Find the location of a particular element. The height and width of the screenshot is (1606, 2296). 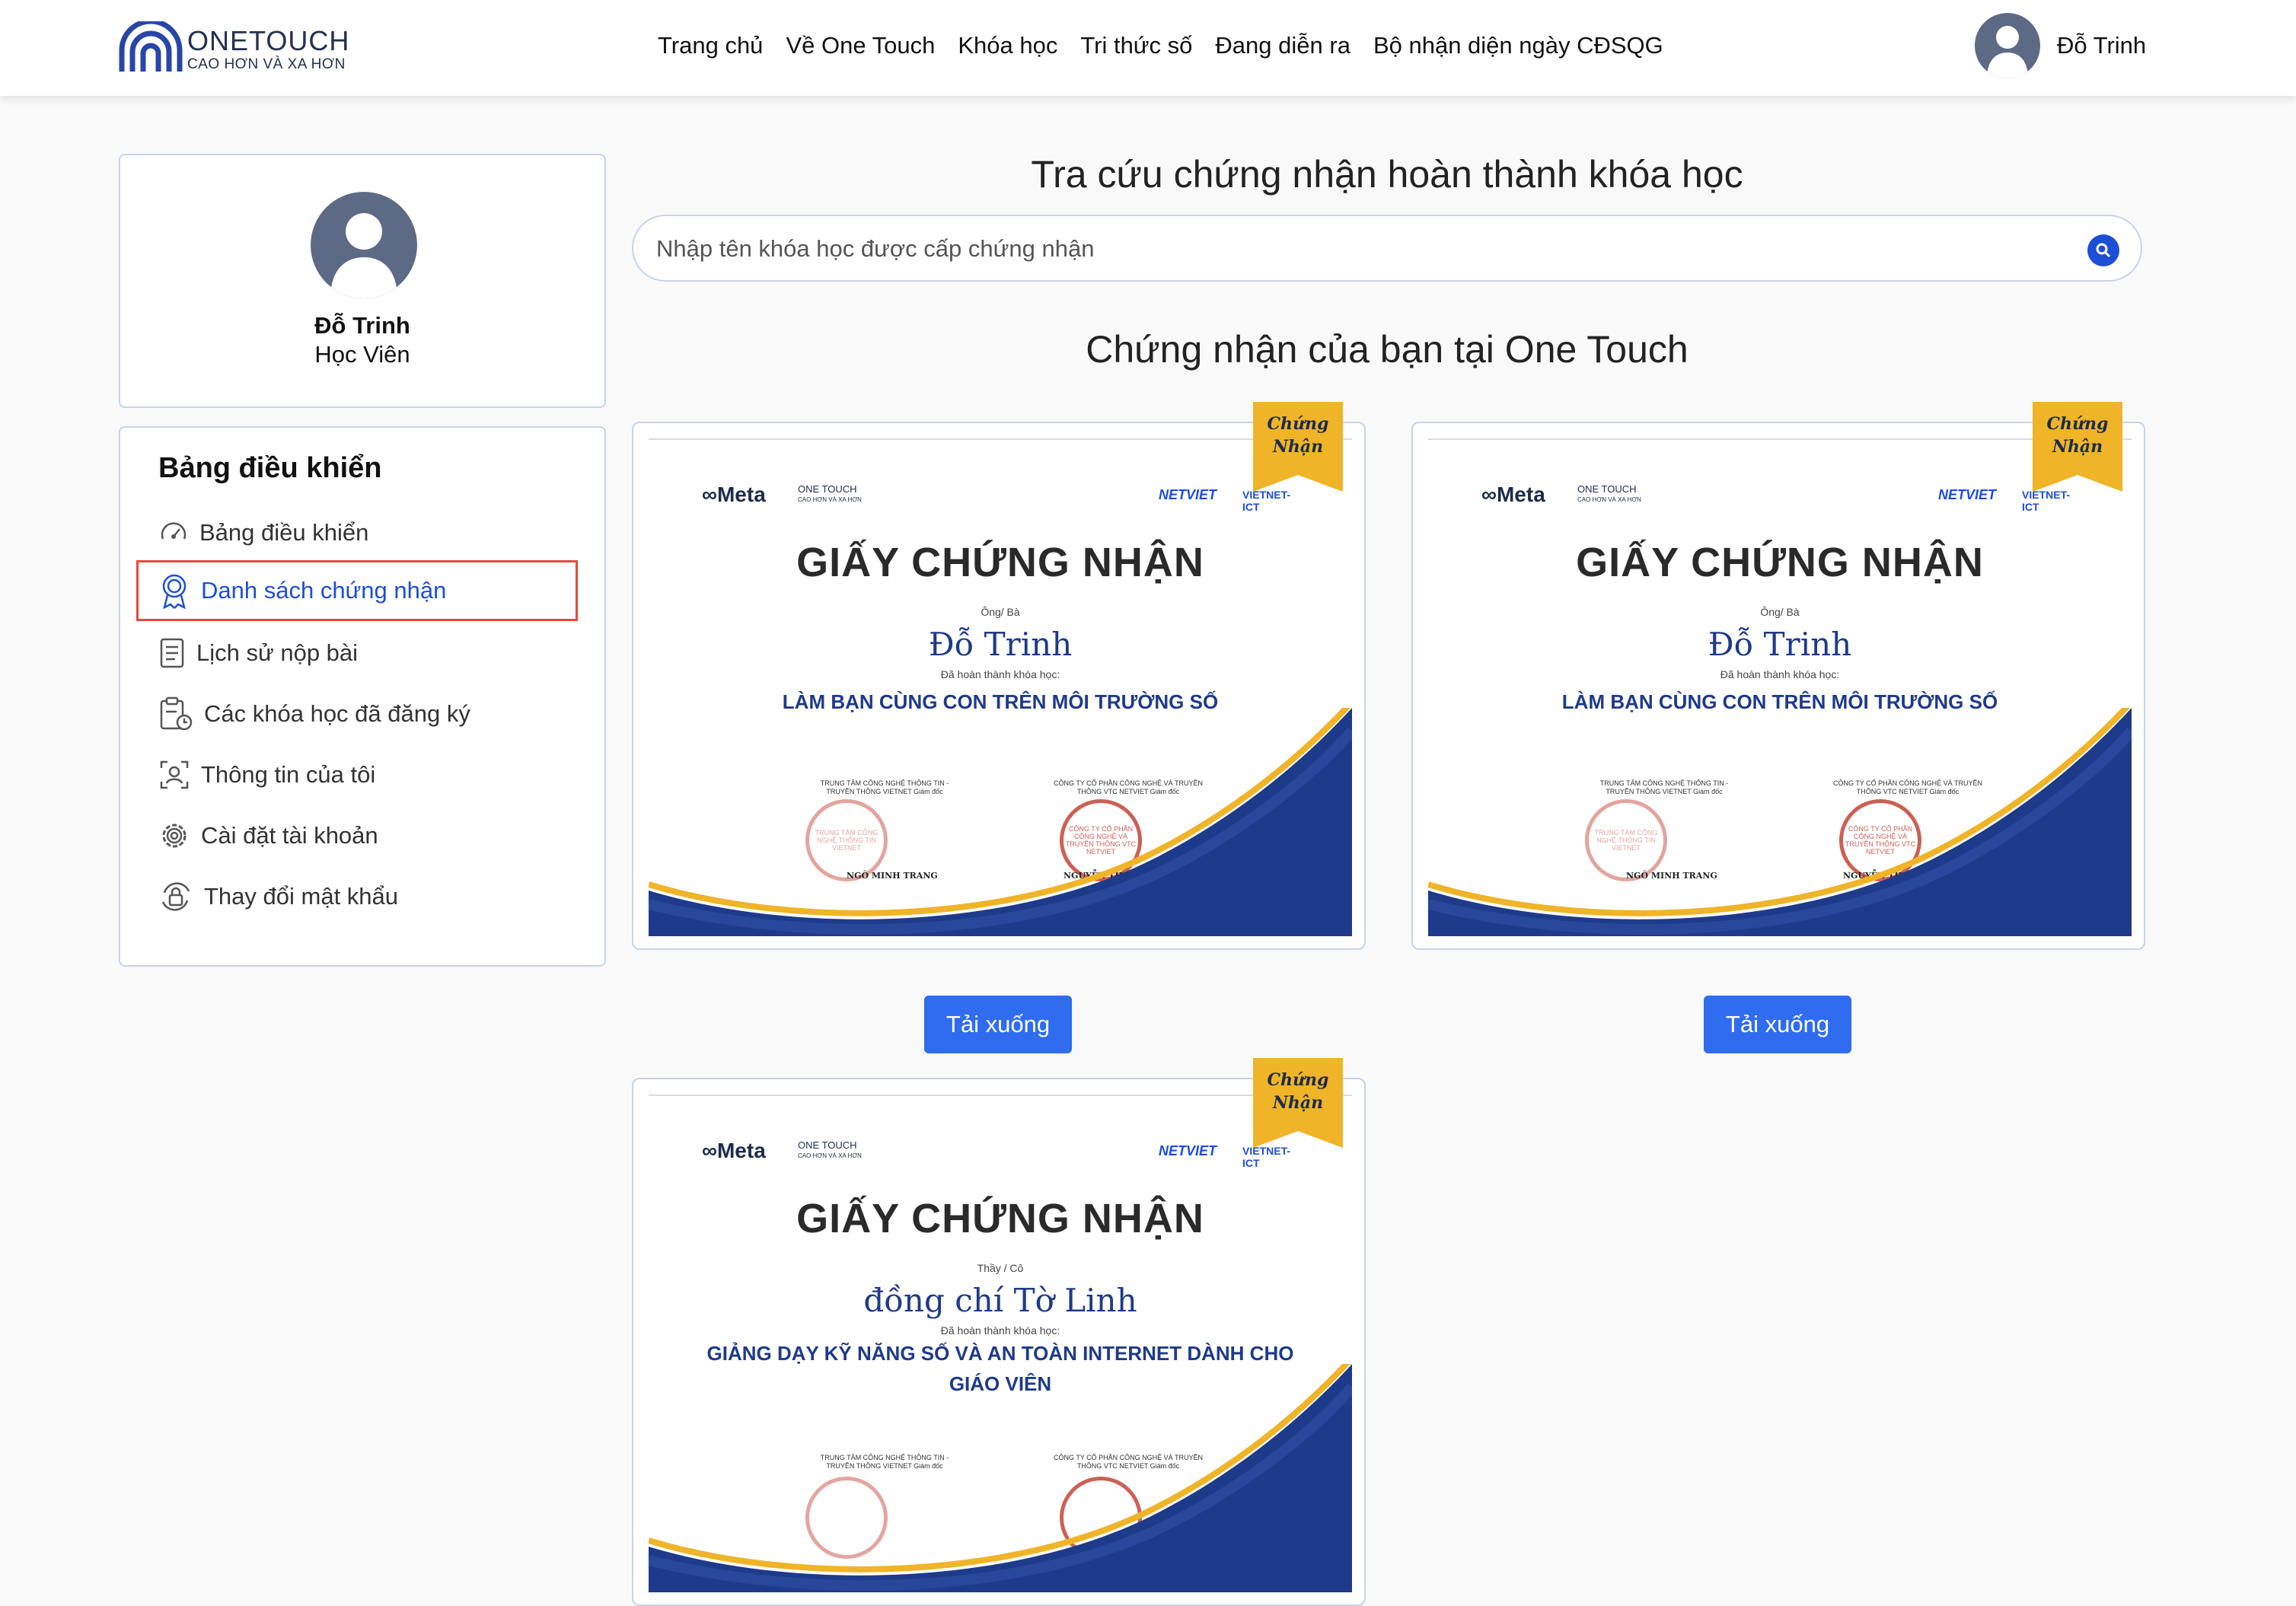

menu-item-certificates: Danh sách chứng nhận is located at coordinates (302, 590).